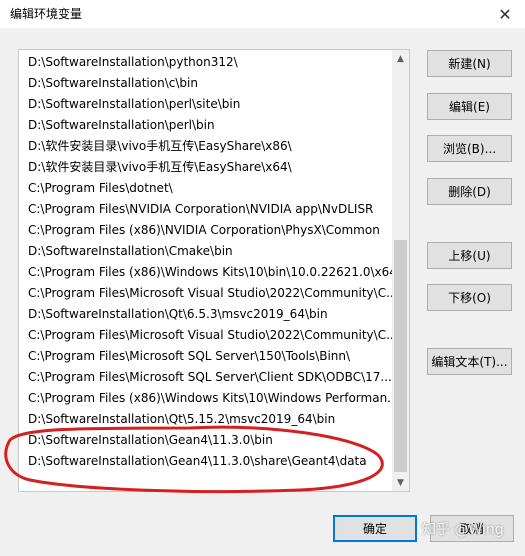 The image size is (525, 556). What do you see at coordinates (206, 62) in the screenshot?
I see `list-item: D:\SoftwareInstallation\python312\` at bounding box center [206, 62].